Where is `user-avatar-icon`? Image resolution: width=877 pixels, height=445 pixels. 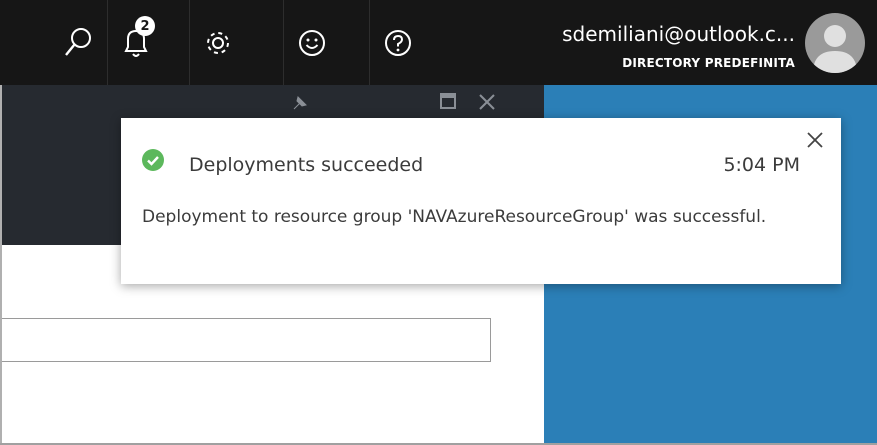 user-avatar-icon is located at coordinates (835, 49).